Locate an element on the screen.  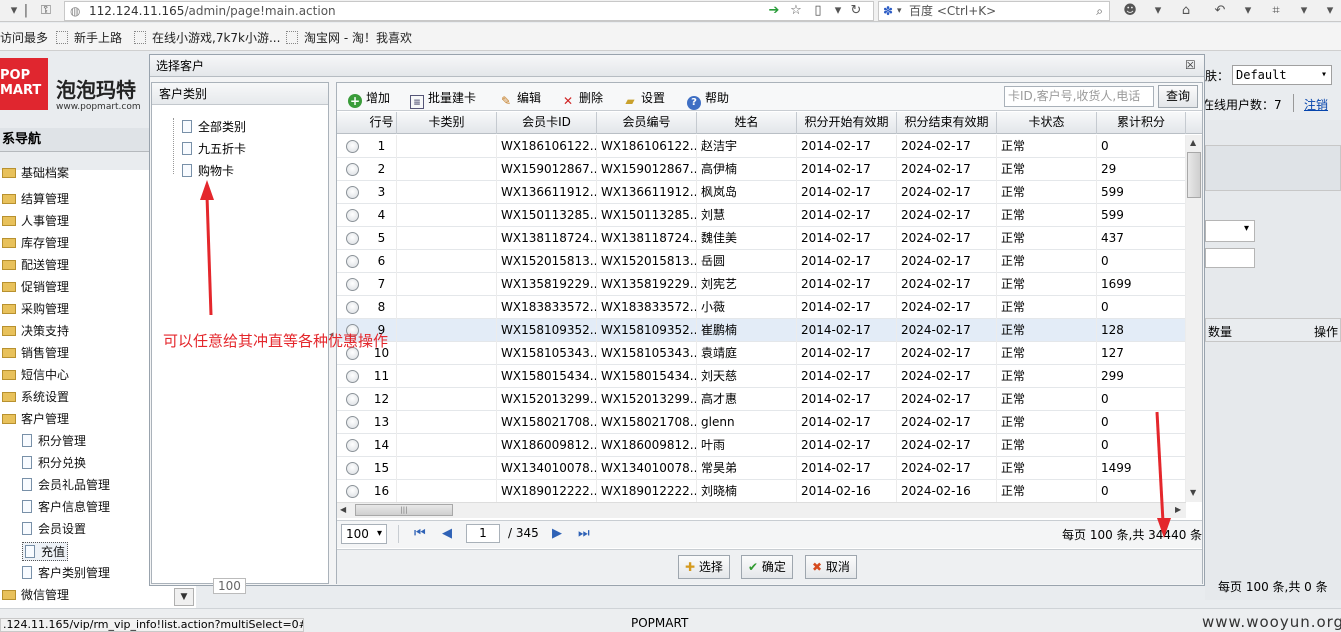
annotation-text: 可以任意给其冲直等各种优惠操作 is located at coordinates (276, 341).